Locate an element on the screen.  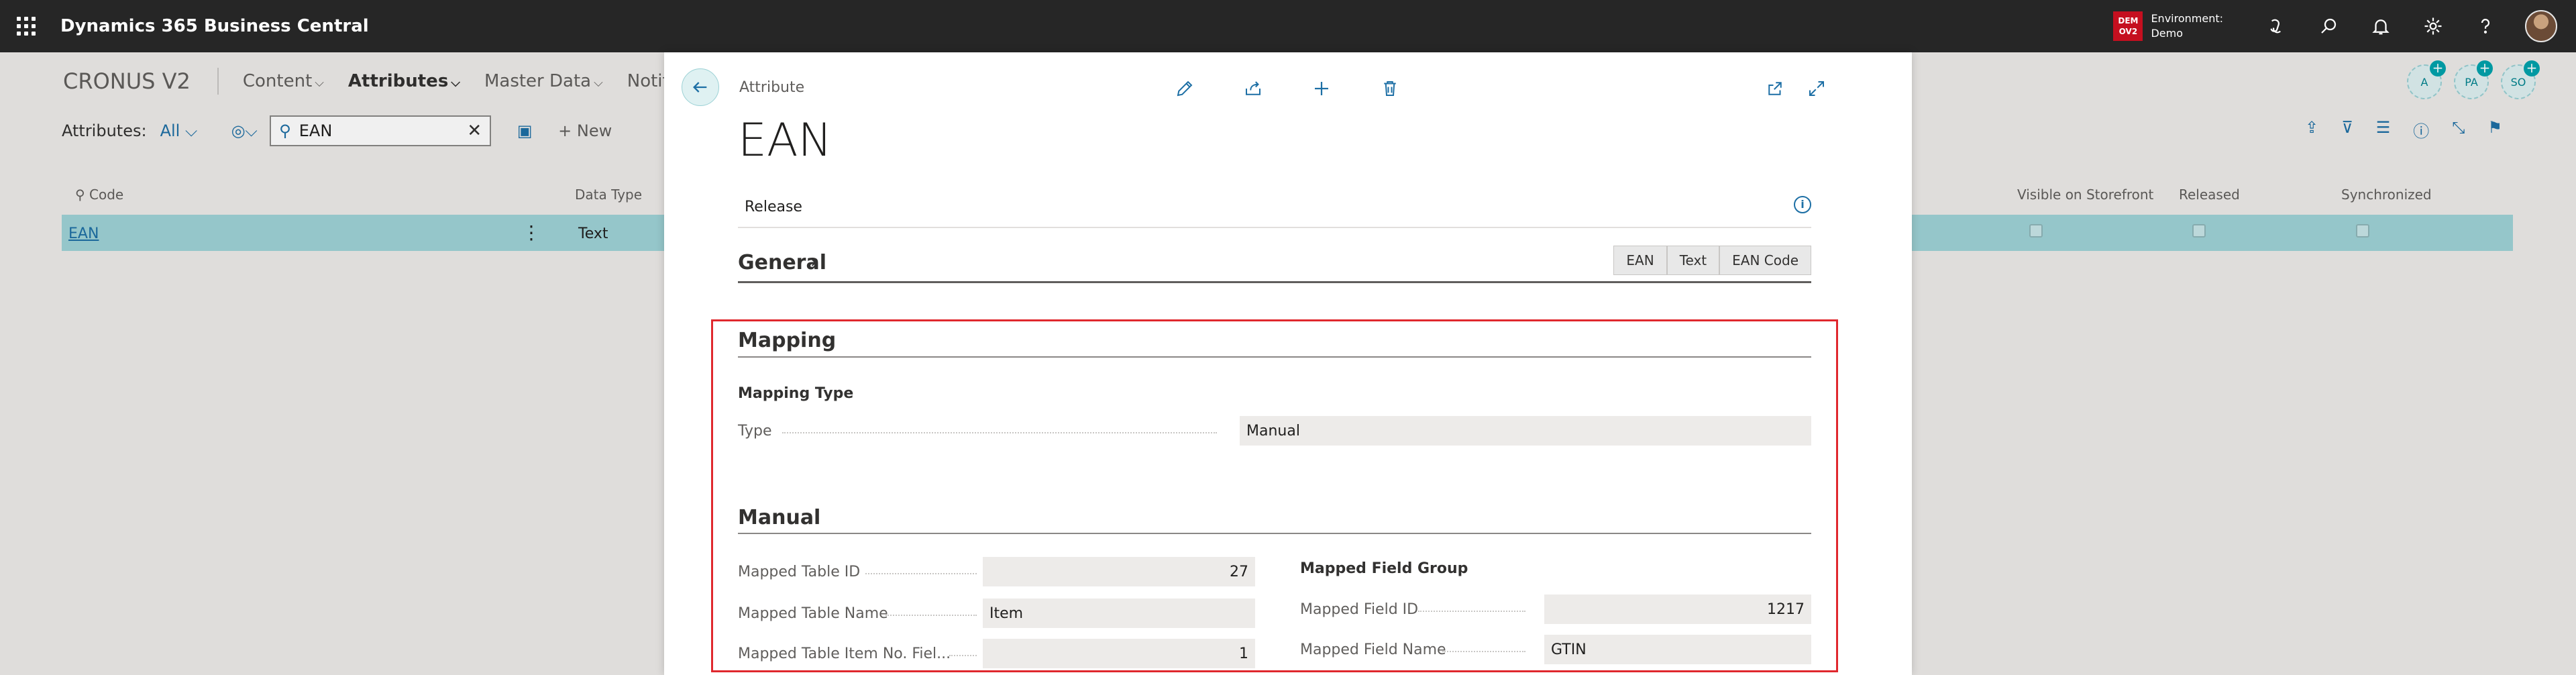
app-launcher-button is located at coordinates (26, 26).